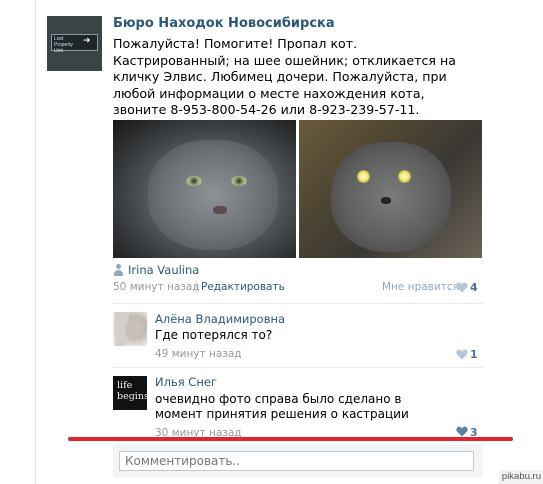  I want to click on avatar-text: life begins, so click(132, 391).